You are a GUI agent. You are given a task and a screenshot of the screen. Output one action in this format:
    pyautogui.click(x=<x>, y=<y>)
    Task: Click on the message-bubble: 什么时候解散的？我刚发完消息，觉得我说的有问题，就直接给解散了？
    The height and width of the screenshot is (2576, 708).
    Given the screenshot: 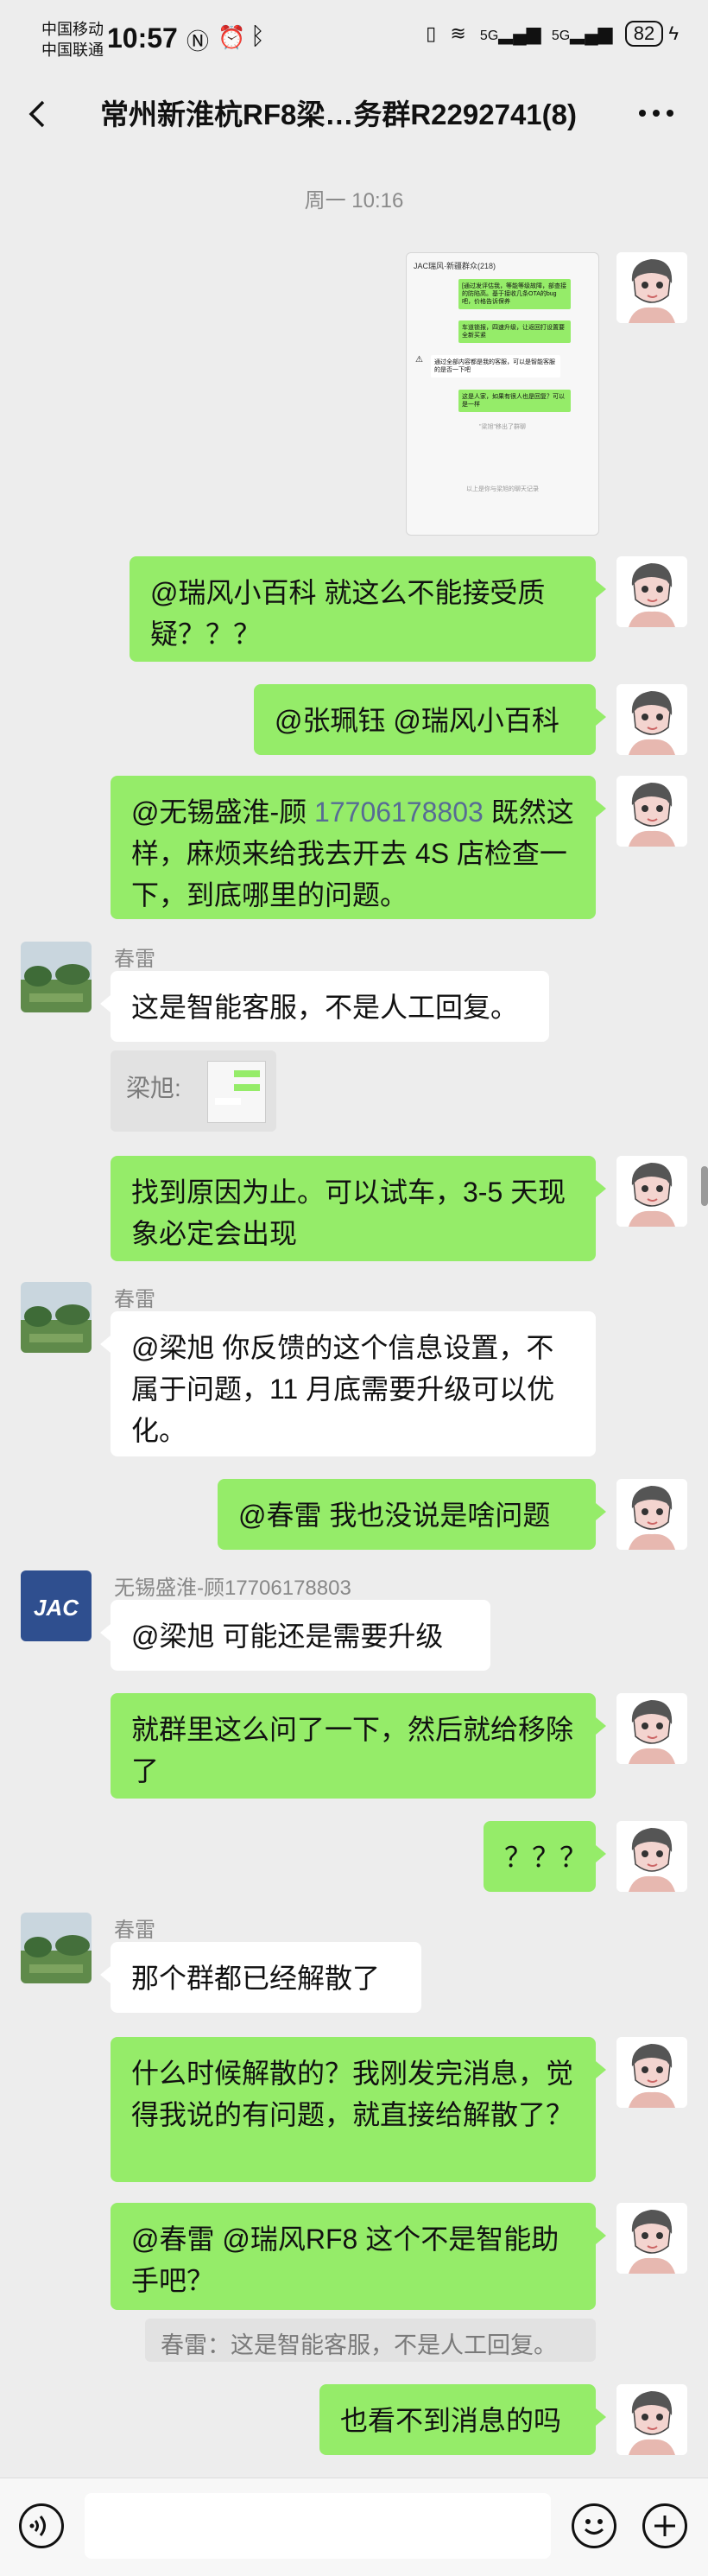 What is the action you would take?
    pyautogui.click(x=358, y=2109)
    